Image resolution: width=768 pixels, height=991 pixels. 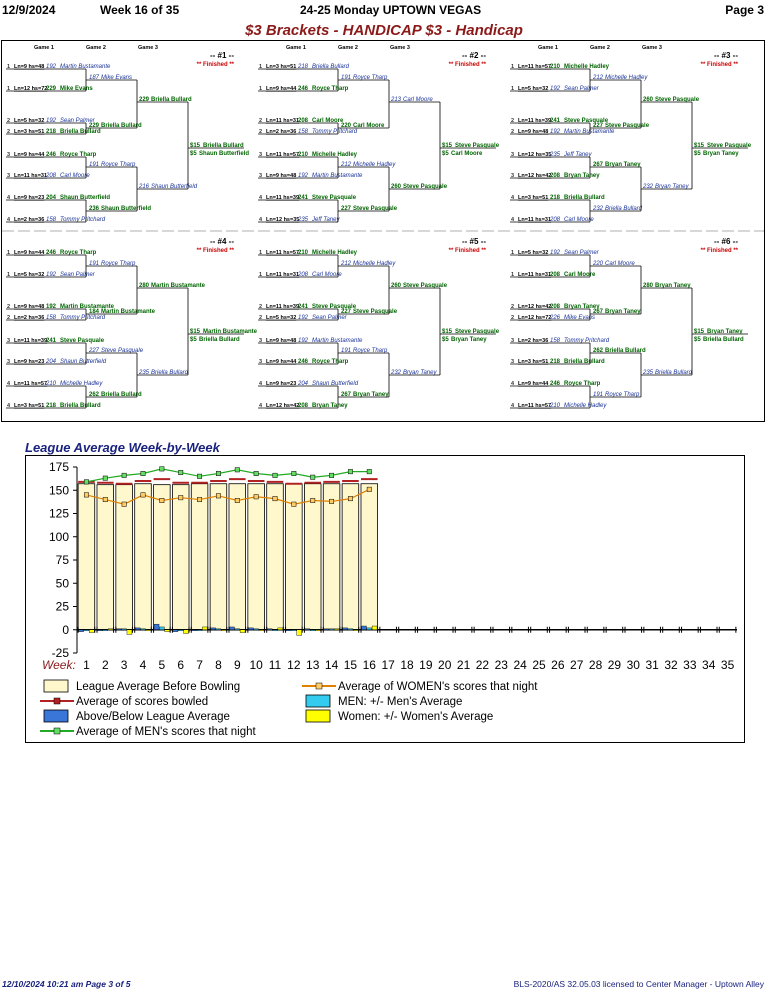 I want to click on second-winner: Briella Bullard, so click(x=219, y=340).